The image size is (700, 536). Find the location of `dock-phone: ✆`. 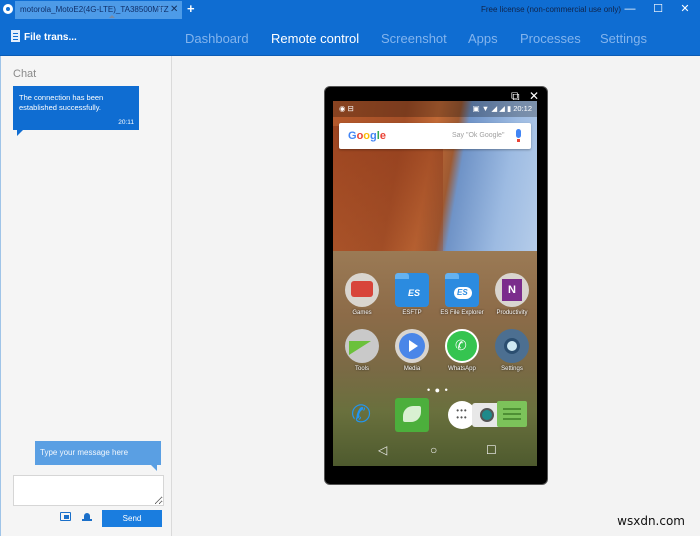

dock-phone: ✆ is located at coordinates (362, 415).